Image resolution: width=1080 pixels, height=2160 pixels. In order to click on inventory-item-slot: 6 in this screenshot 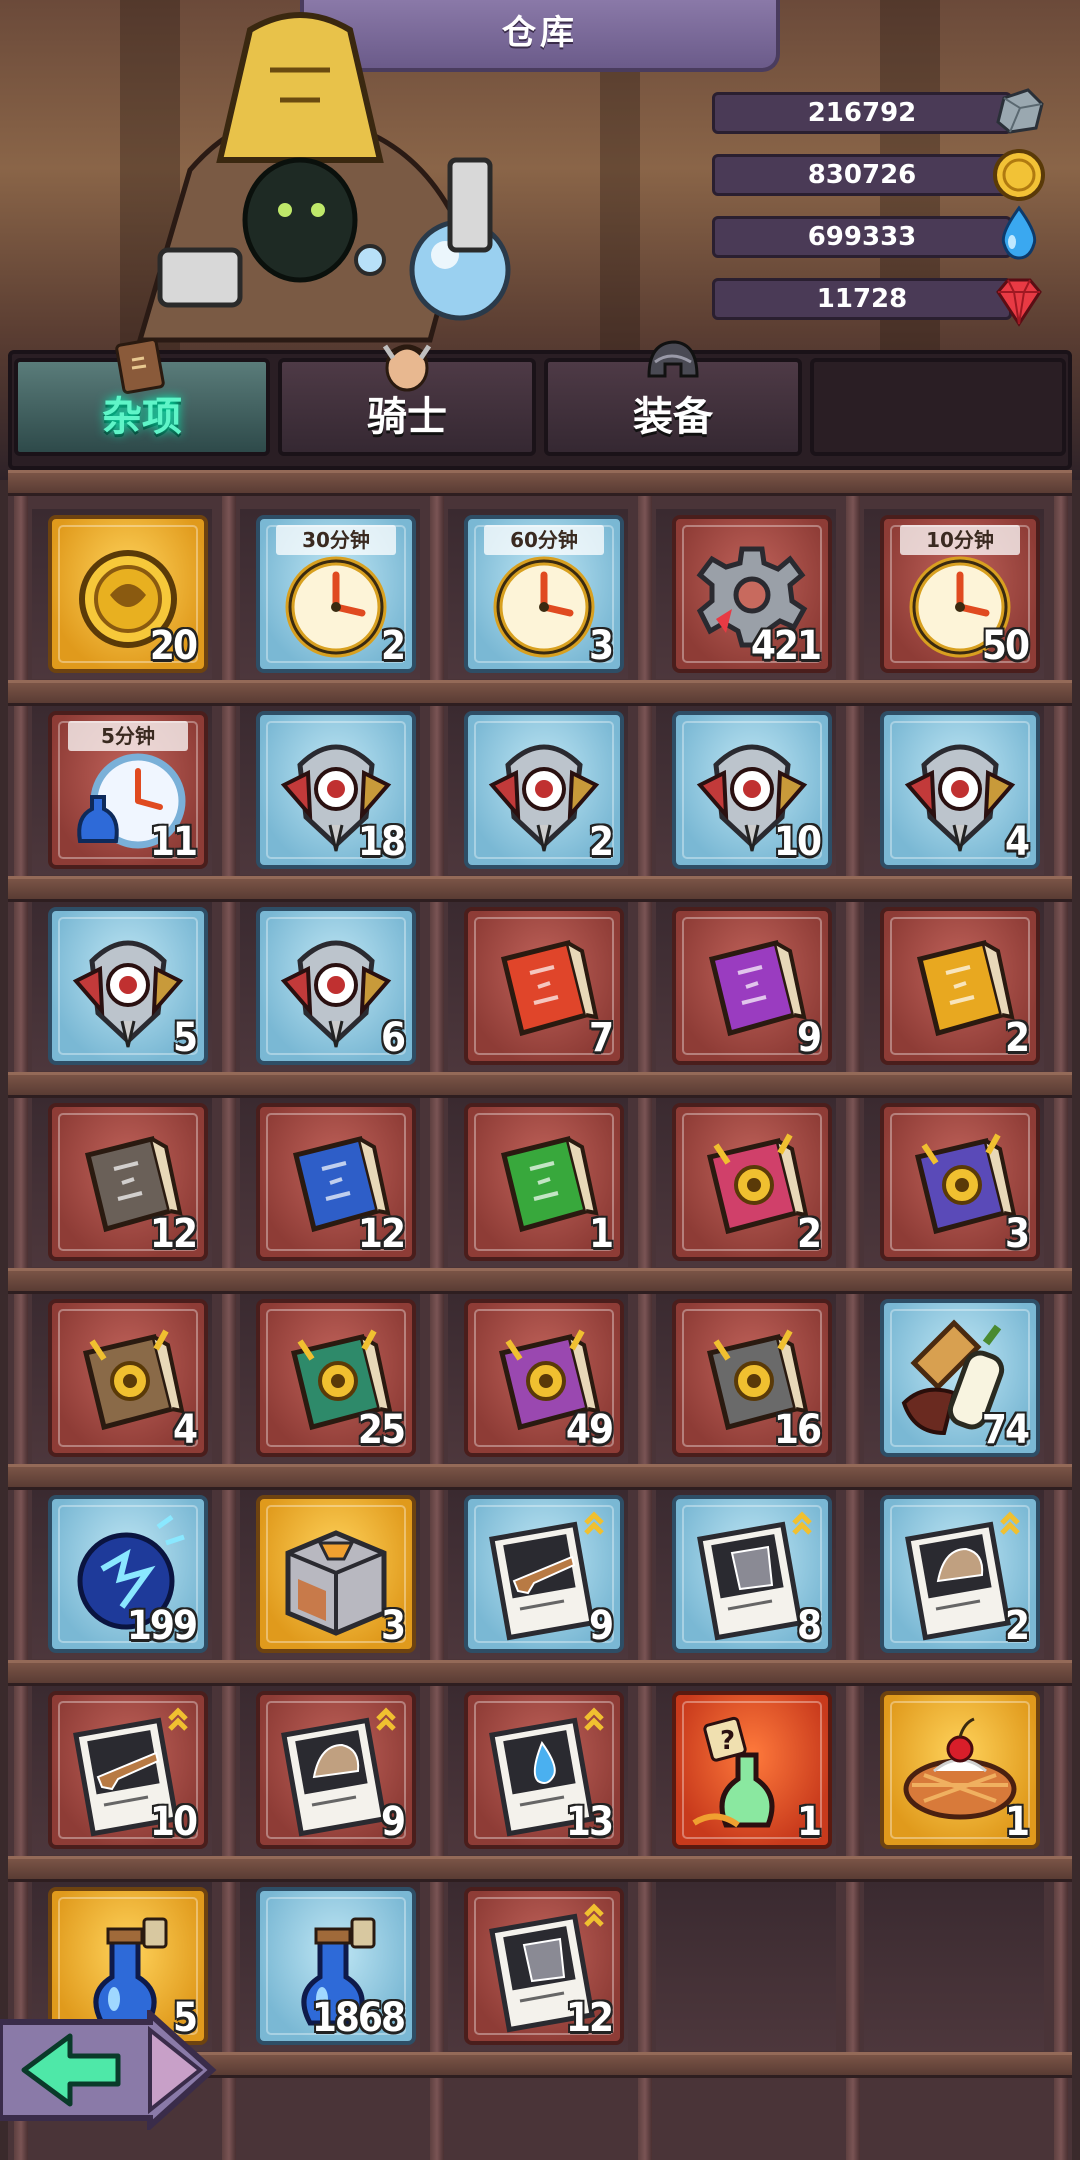, I will do `click(336, 986)`.